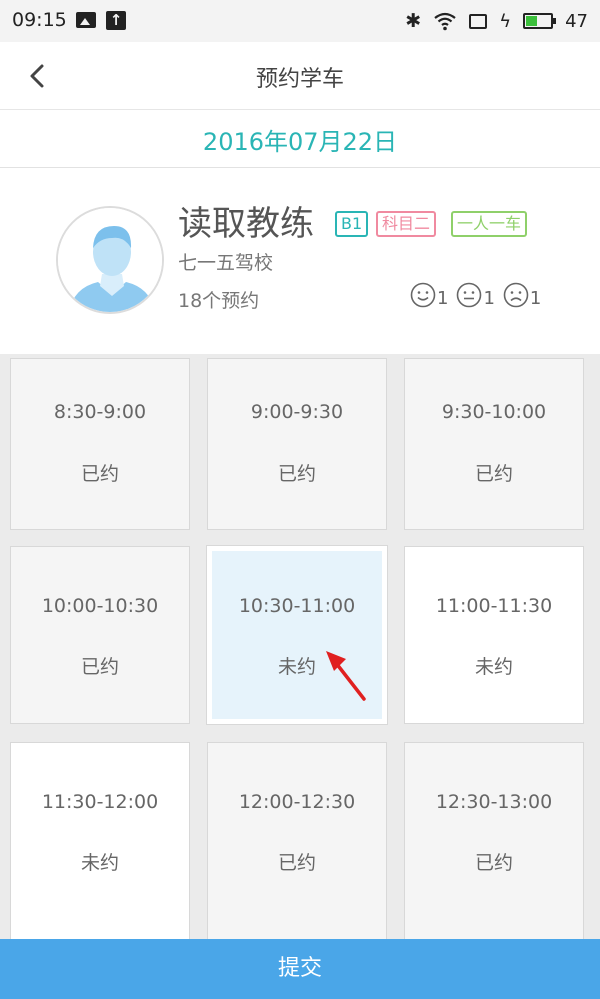 This screenshot has width=600, height=999. Describe the element at coordinates (346, 676) in the screenshot. I see `red-pointer-arrow-icon` at that location.